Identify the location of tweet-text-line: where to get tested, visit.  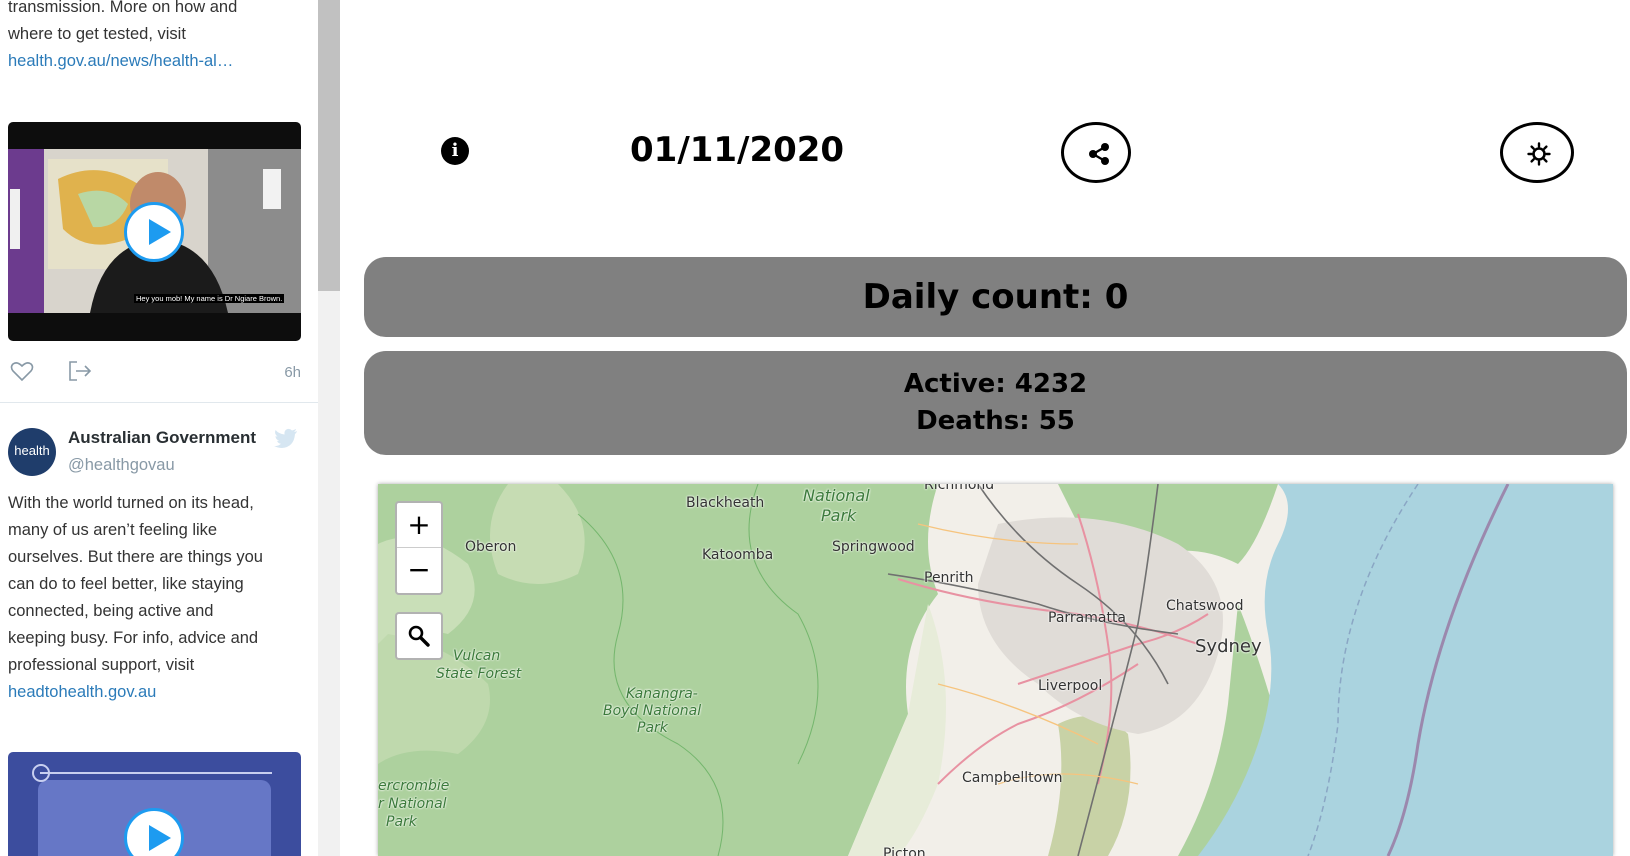
(97, 34).